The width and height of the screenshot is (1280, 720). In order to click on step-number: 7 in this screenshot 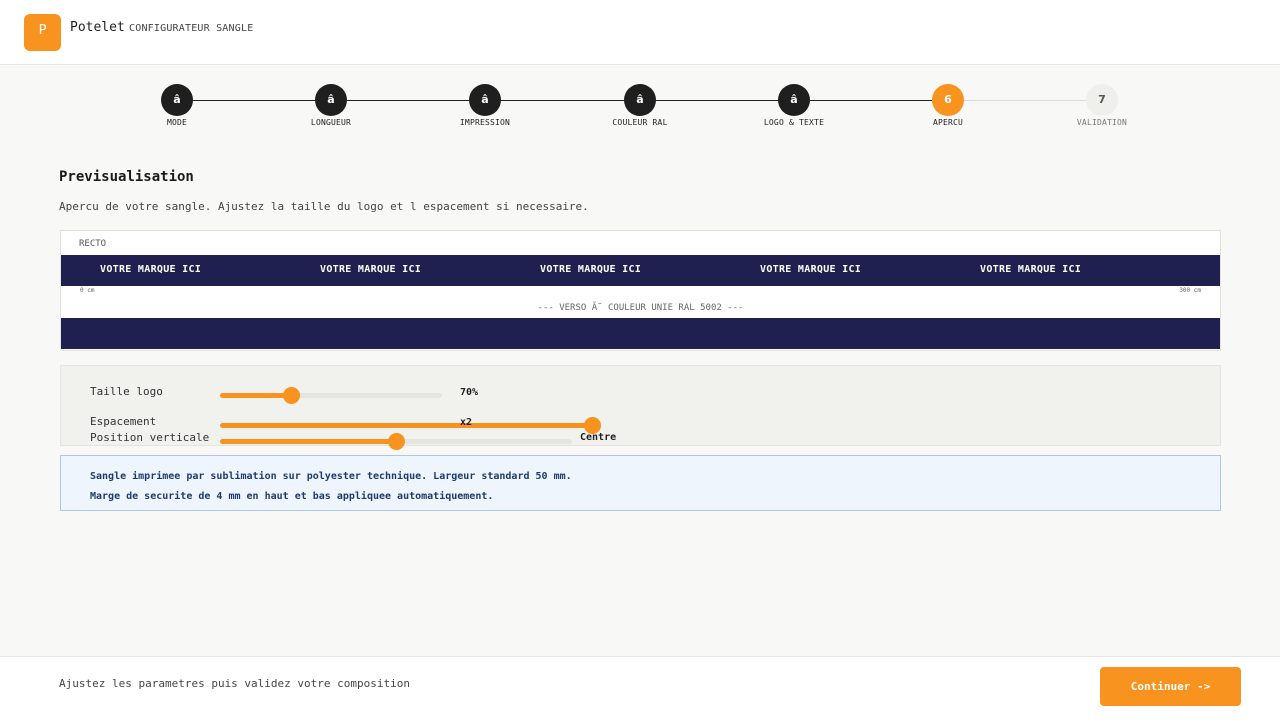, I will do `click(1102, 100)`.